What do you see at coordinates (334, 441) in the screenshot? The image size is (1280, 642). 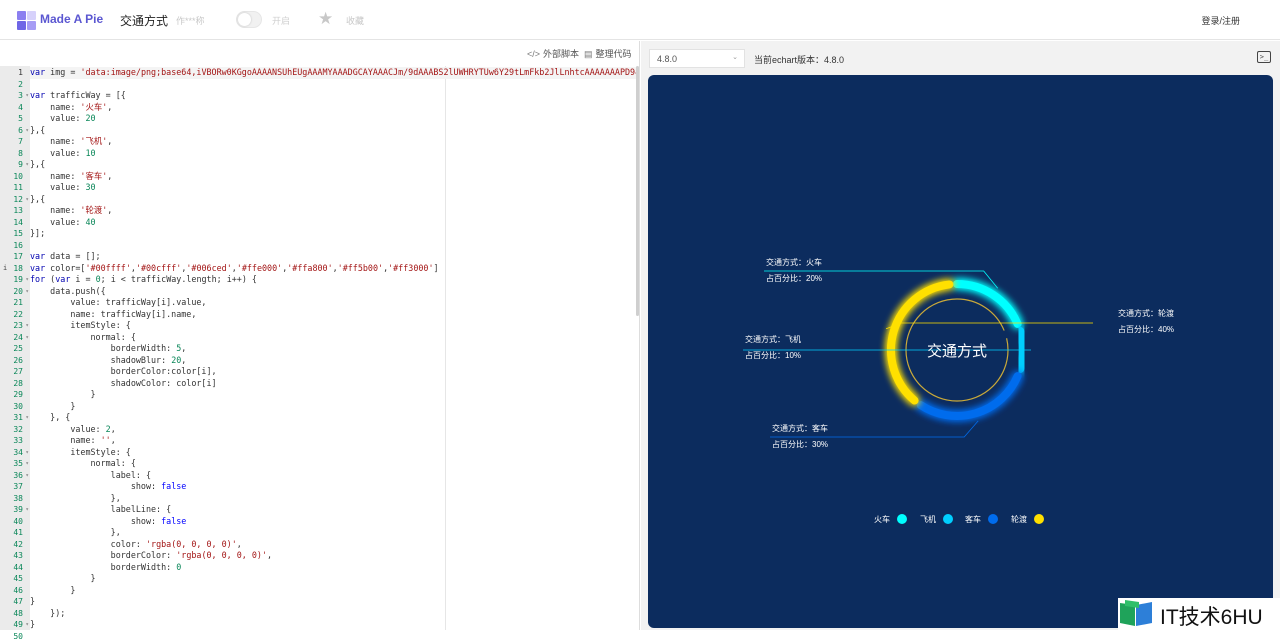 I see `code-line: name: '',` at bounding box center [334, 441].